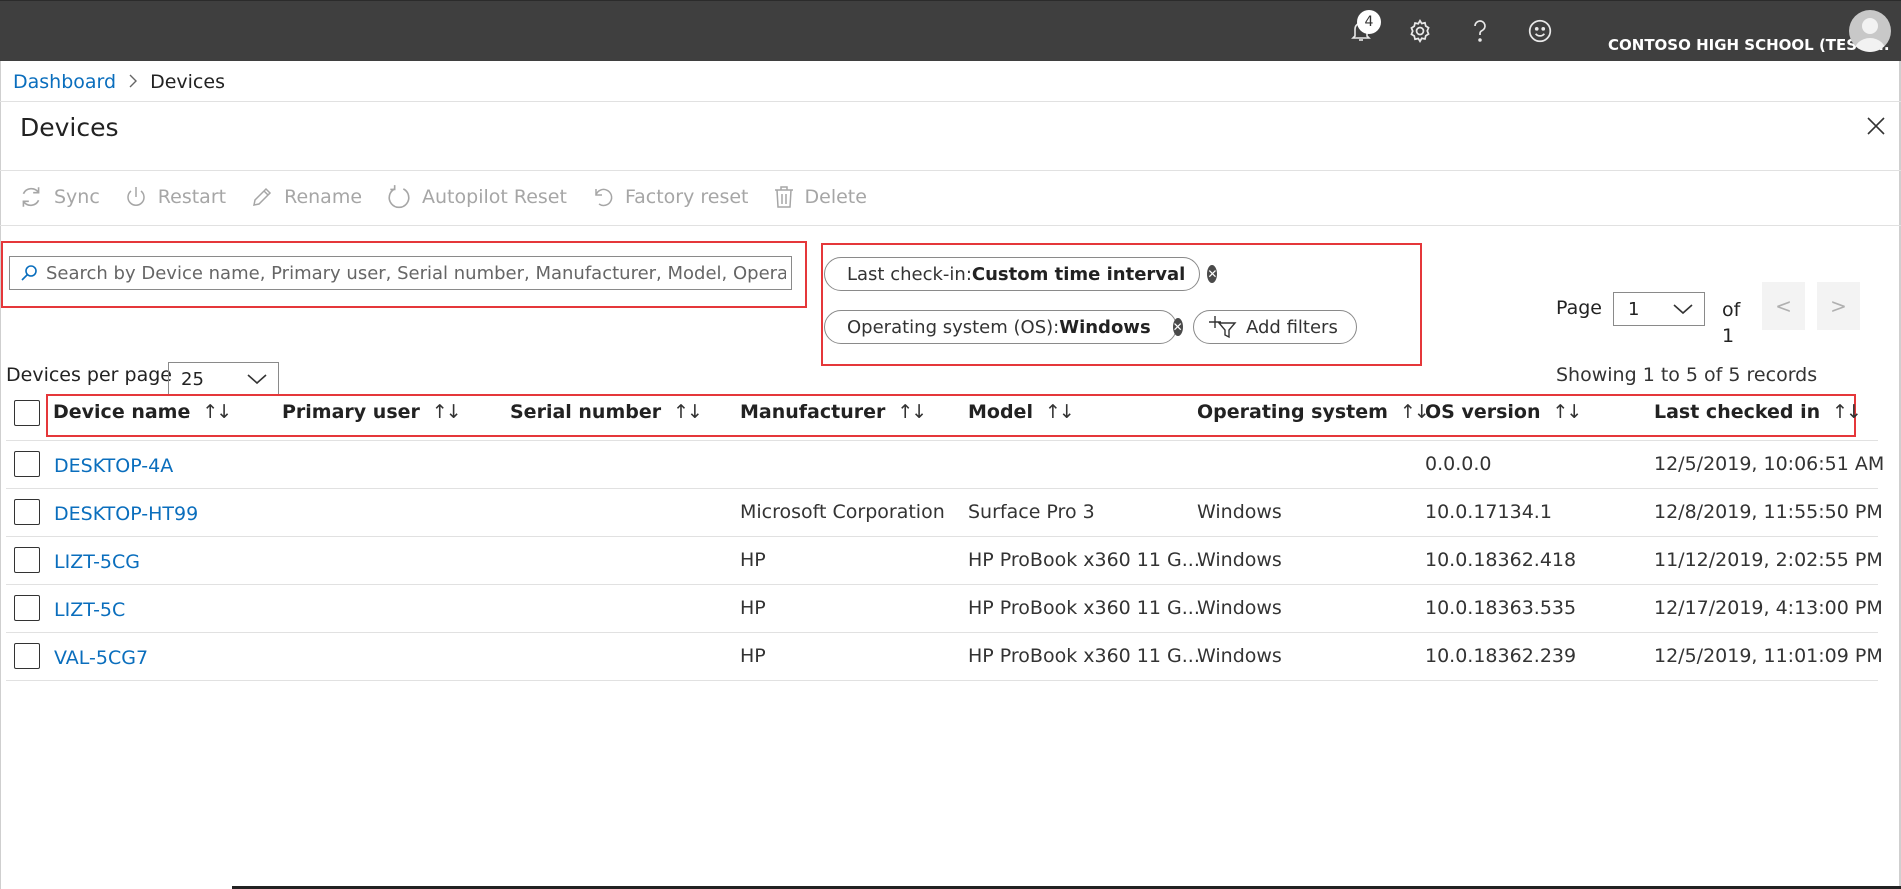  What do you see at coordinates (1031, 512) in the screenshot?
I see `model-cell: Surface Pro 3` at bounding box center [1031, 512].